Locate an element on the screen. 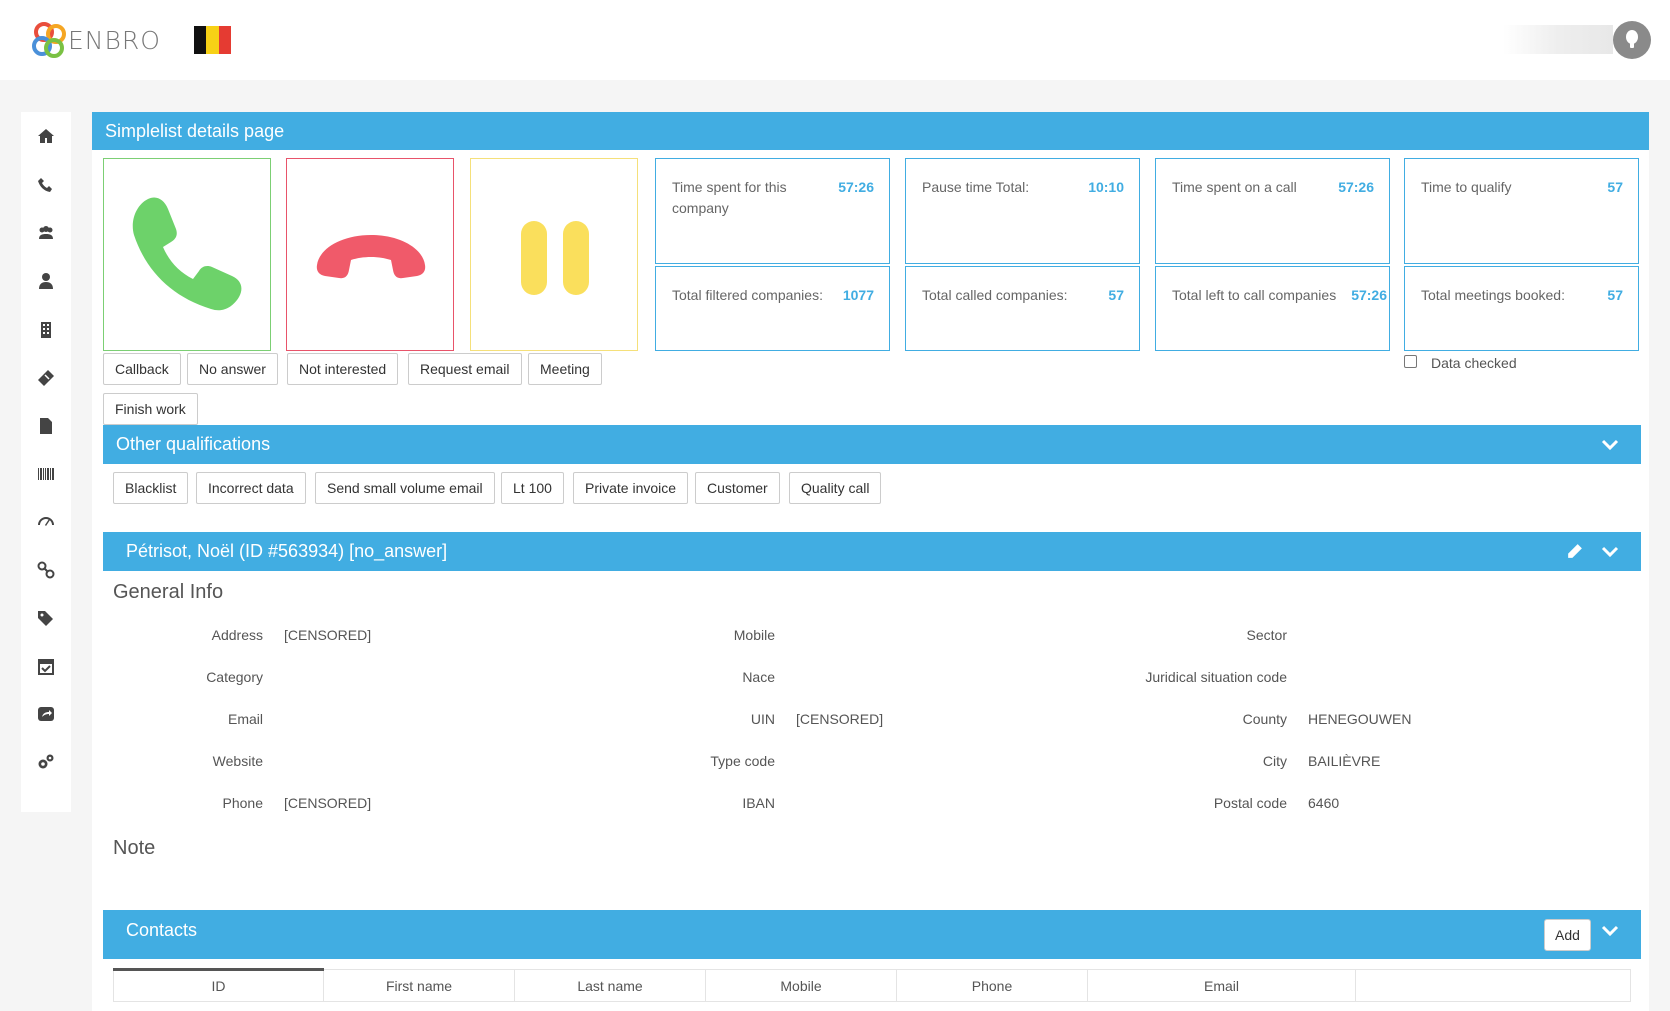 The image size is (1670, 1011). stat-label: Total filtered companies: is located at coordinates (747, 295).